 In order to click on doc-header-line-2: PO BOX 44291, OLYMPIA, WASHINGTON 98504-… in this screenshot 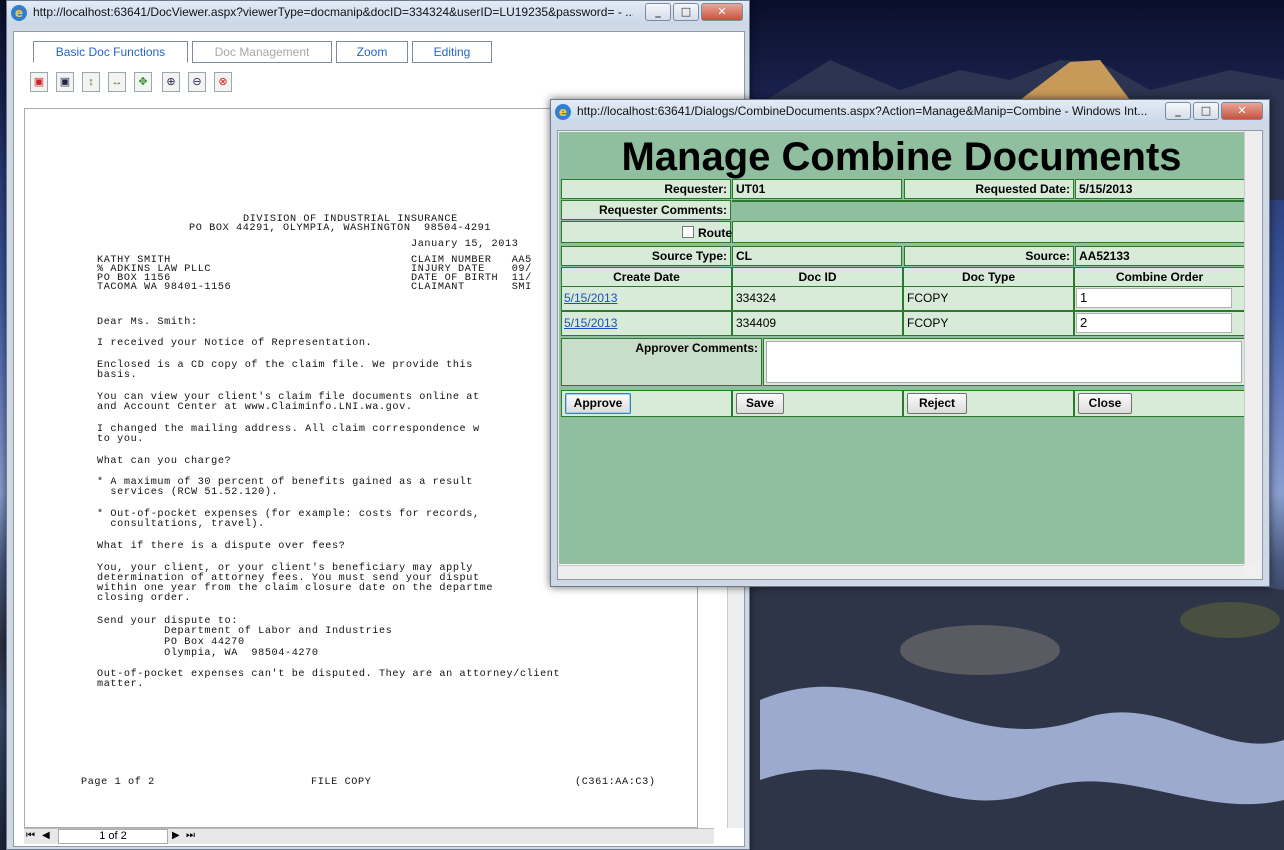, I will do `click(340, 228)`.